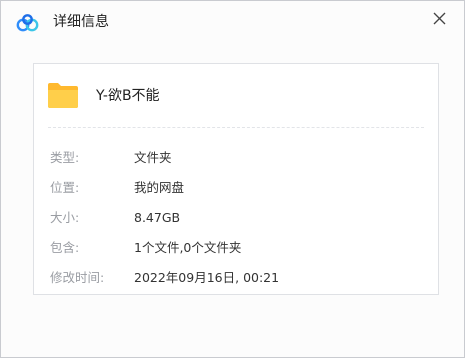 Image resolution: width=465 pixels, height=358 pixels. Describe the element at coordinates (153, 157) in the screenshot. I see `detail-value-type: 文件夹` at that location.